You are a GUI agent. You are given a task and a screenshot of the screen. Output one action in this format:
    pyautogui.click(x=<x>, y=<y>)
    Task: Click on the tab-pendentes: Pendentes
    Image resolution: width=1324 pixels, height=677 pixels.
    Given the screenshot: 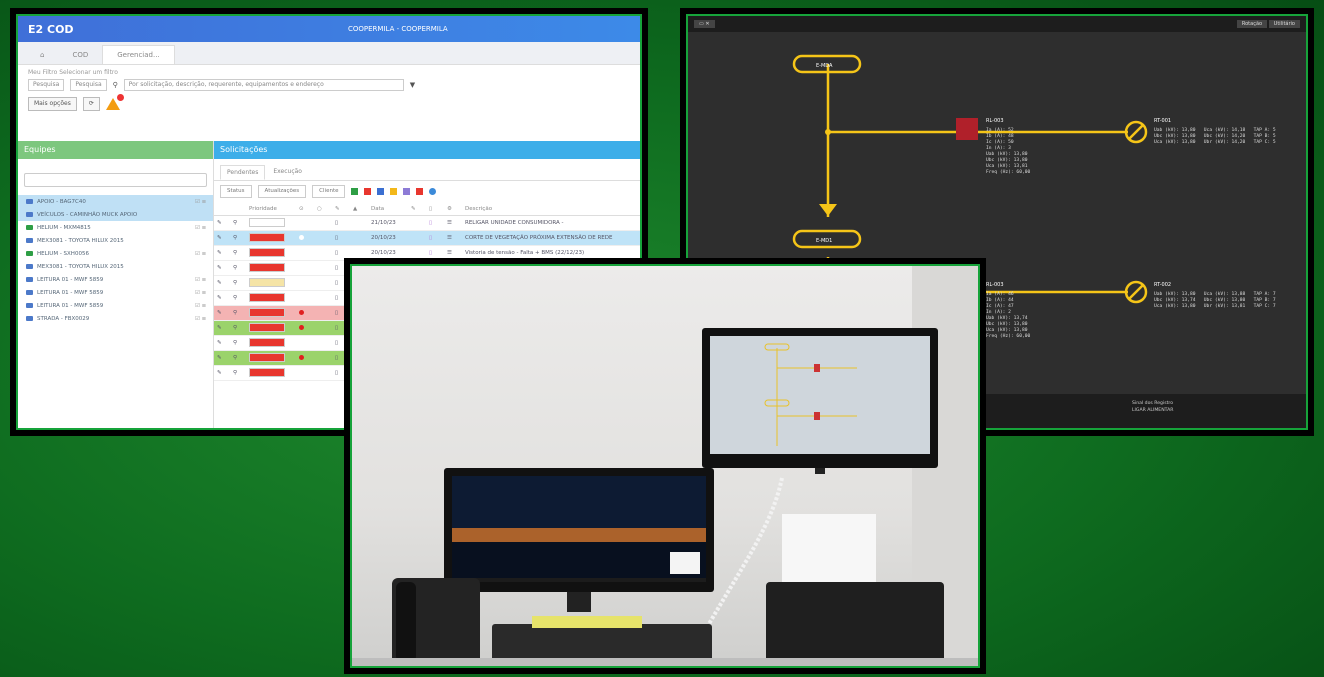 What is the action you would take?
    pyautogui.click(x=243, y=172)
    